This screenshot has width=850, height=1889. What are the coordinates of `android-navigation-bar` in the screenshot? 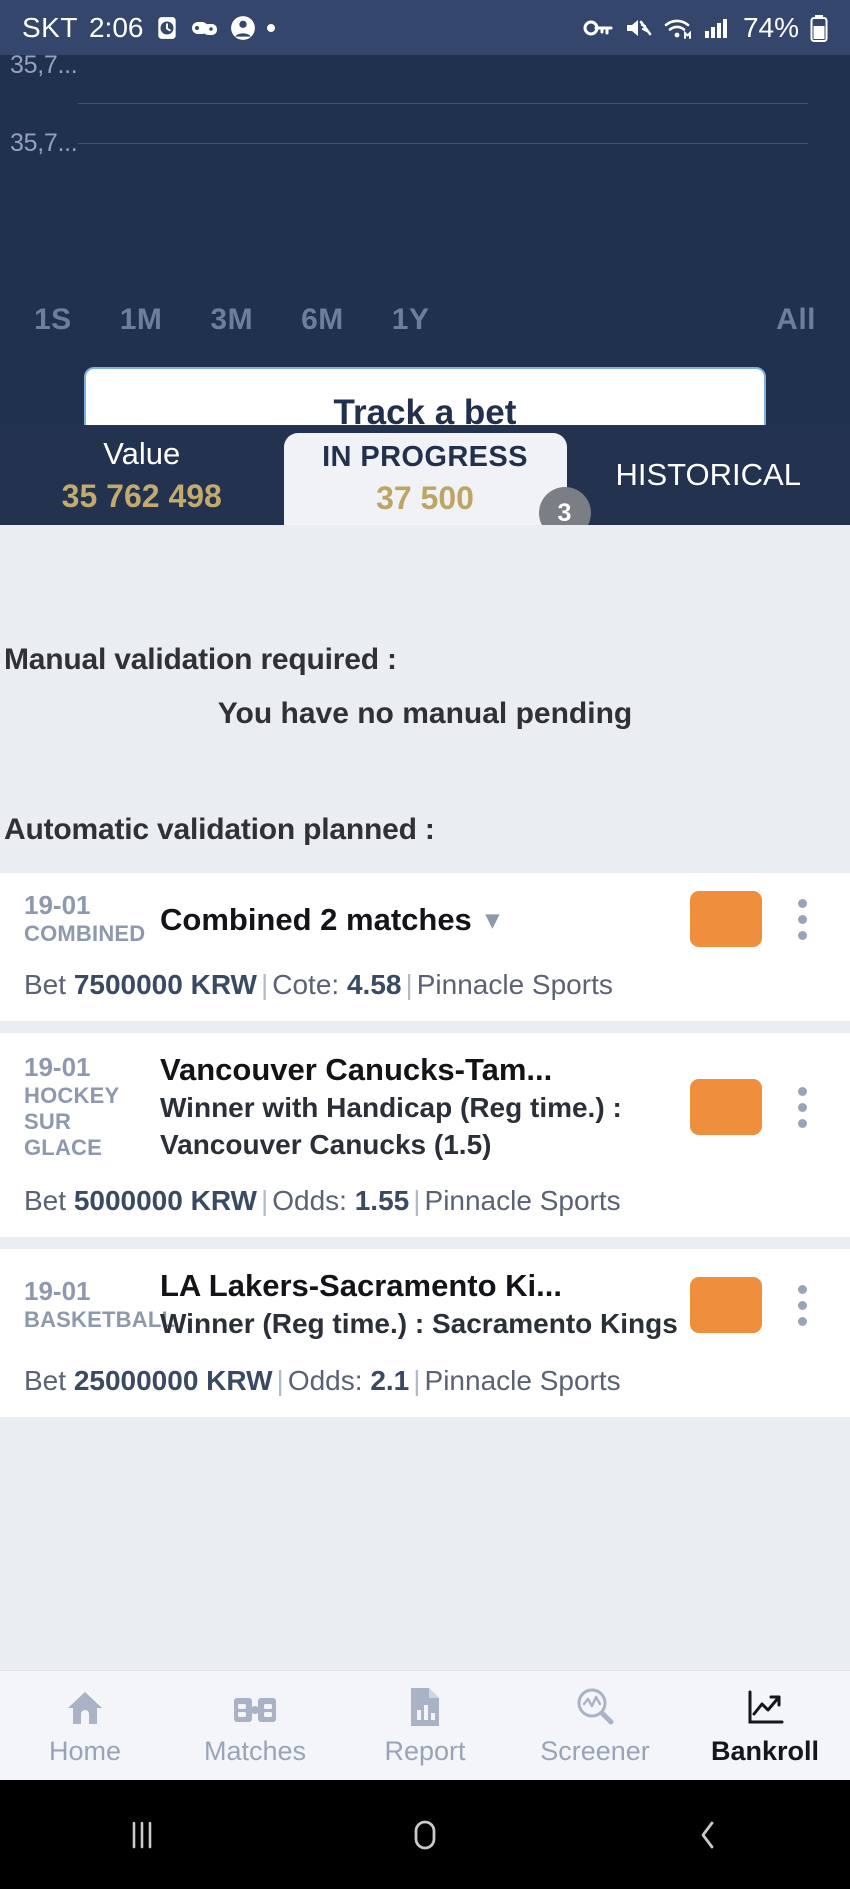 It's located at (425, 1834).